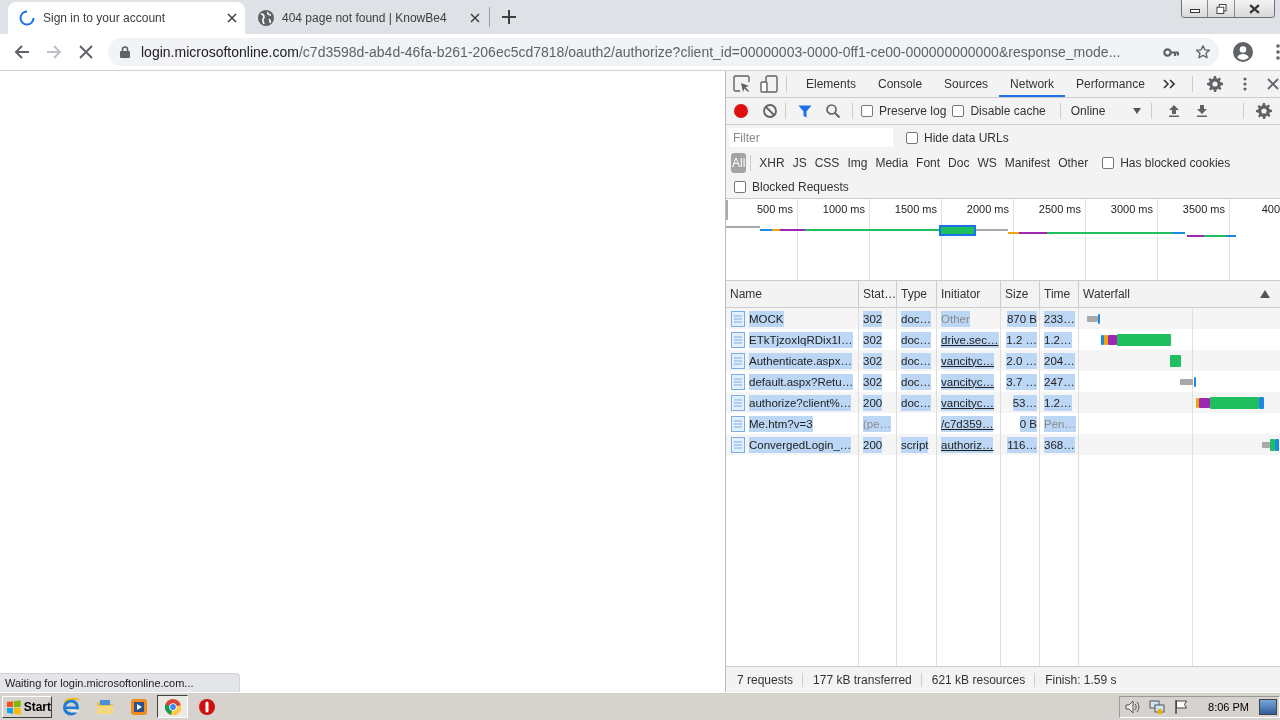 This screenshot has height=720, width=1280. What do you see at coordinates (914, 294) in the screenshot?
I see `column-header: Type` at bounding box center [914, 294].